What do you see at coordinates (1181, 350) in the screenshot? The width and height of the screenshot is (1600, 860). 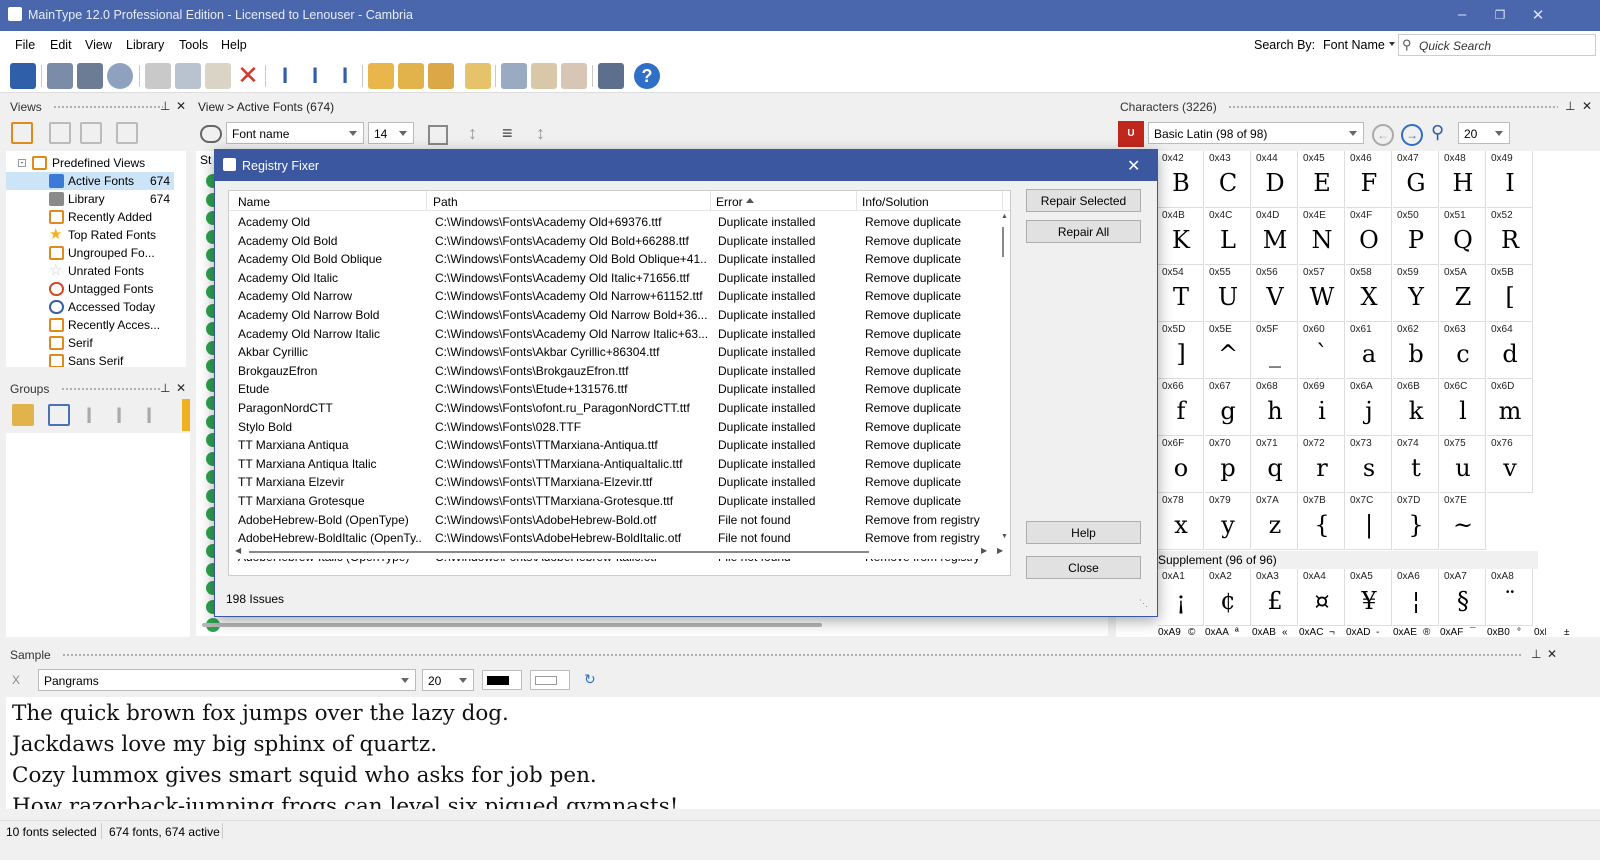 I see `character-cell: 0x5D]` at bounding box center [1181, 350].